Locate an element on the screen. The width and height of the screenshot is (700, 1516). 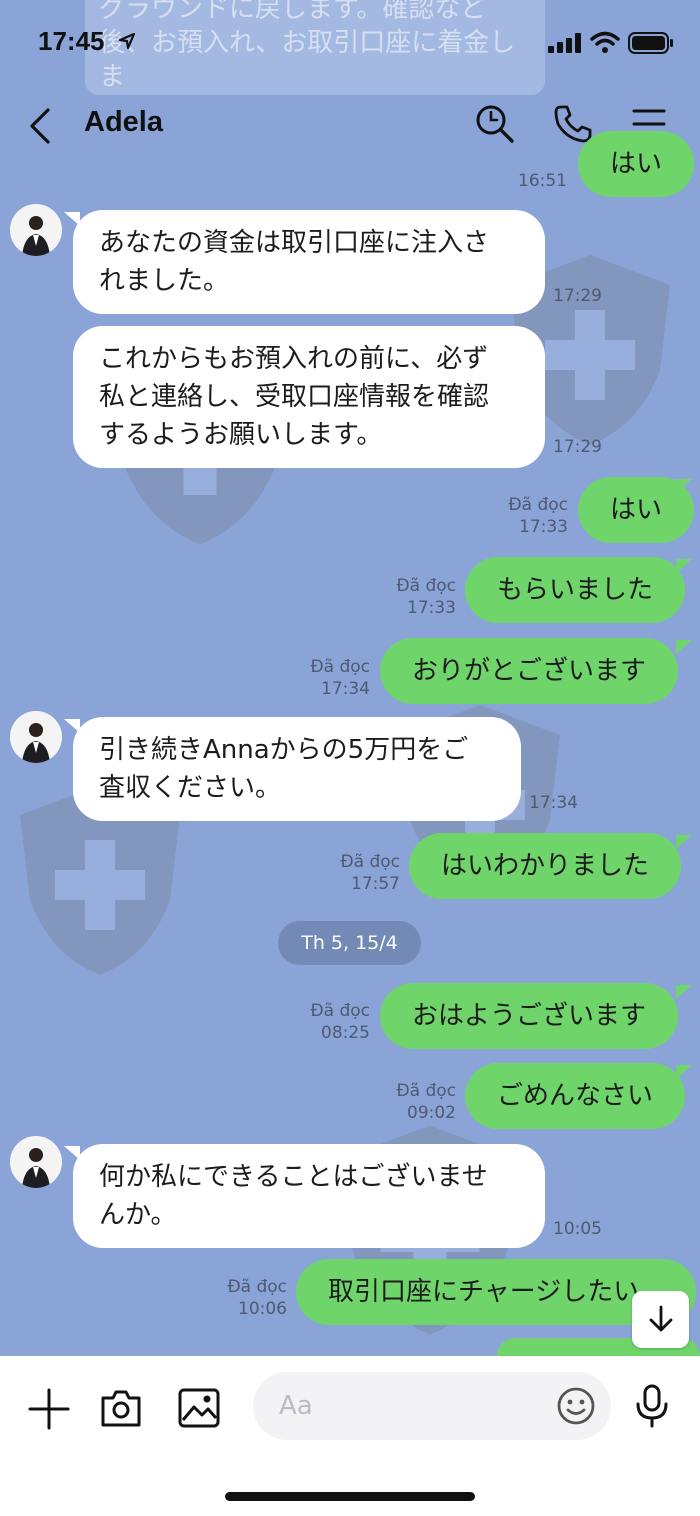
message-bubble: はいわかりました is located at coordinates (545, 866).